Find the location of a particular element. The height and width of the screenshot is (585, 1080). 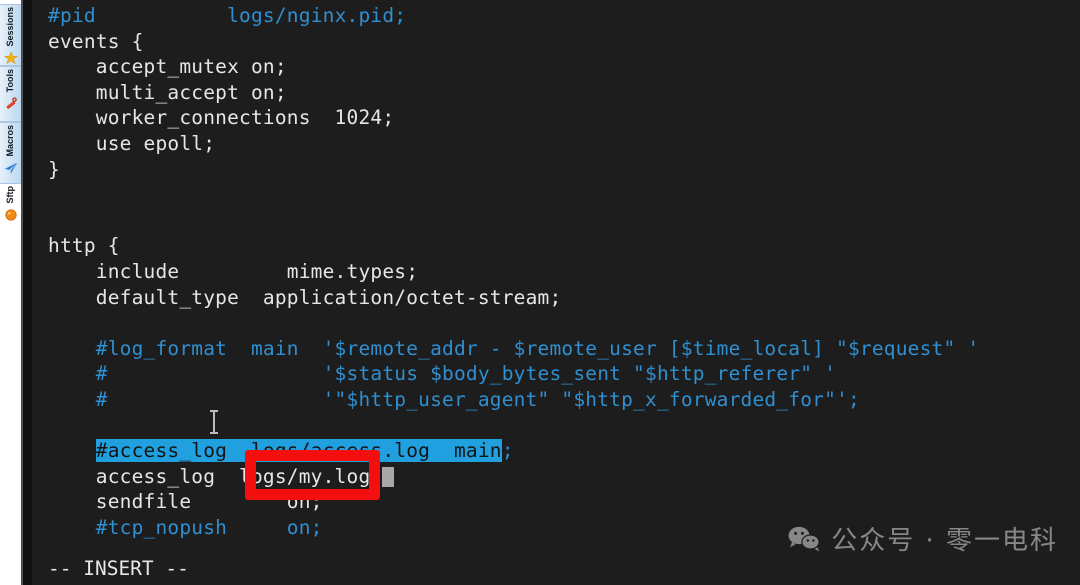

code-text: sendfile on; is located at coordinates (185, 502).